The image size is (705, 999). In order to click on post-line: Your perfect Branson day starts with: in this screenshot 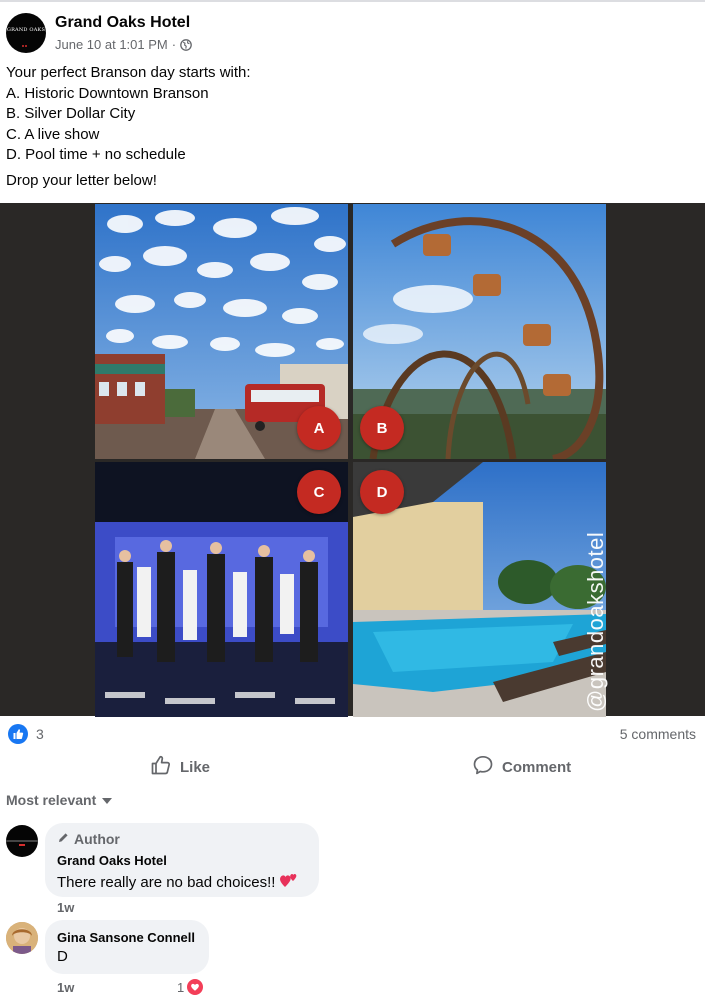, I will do `click(128, 72)`.